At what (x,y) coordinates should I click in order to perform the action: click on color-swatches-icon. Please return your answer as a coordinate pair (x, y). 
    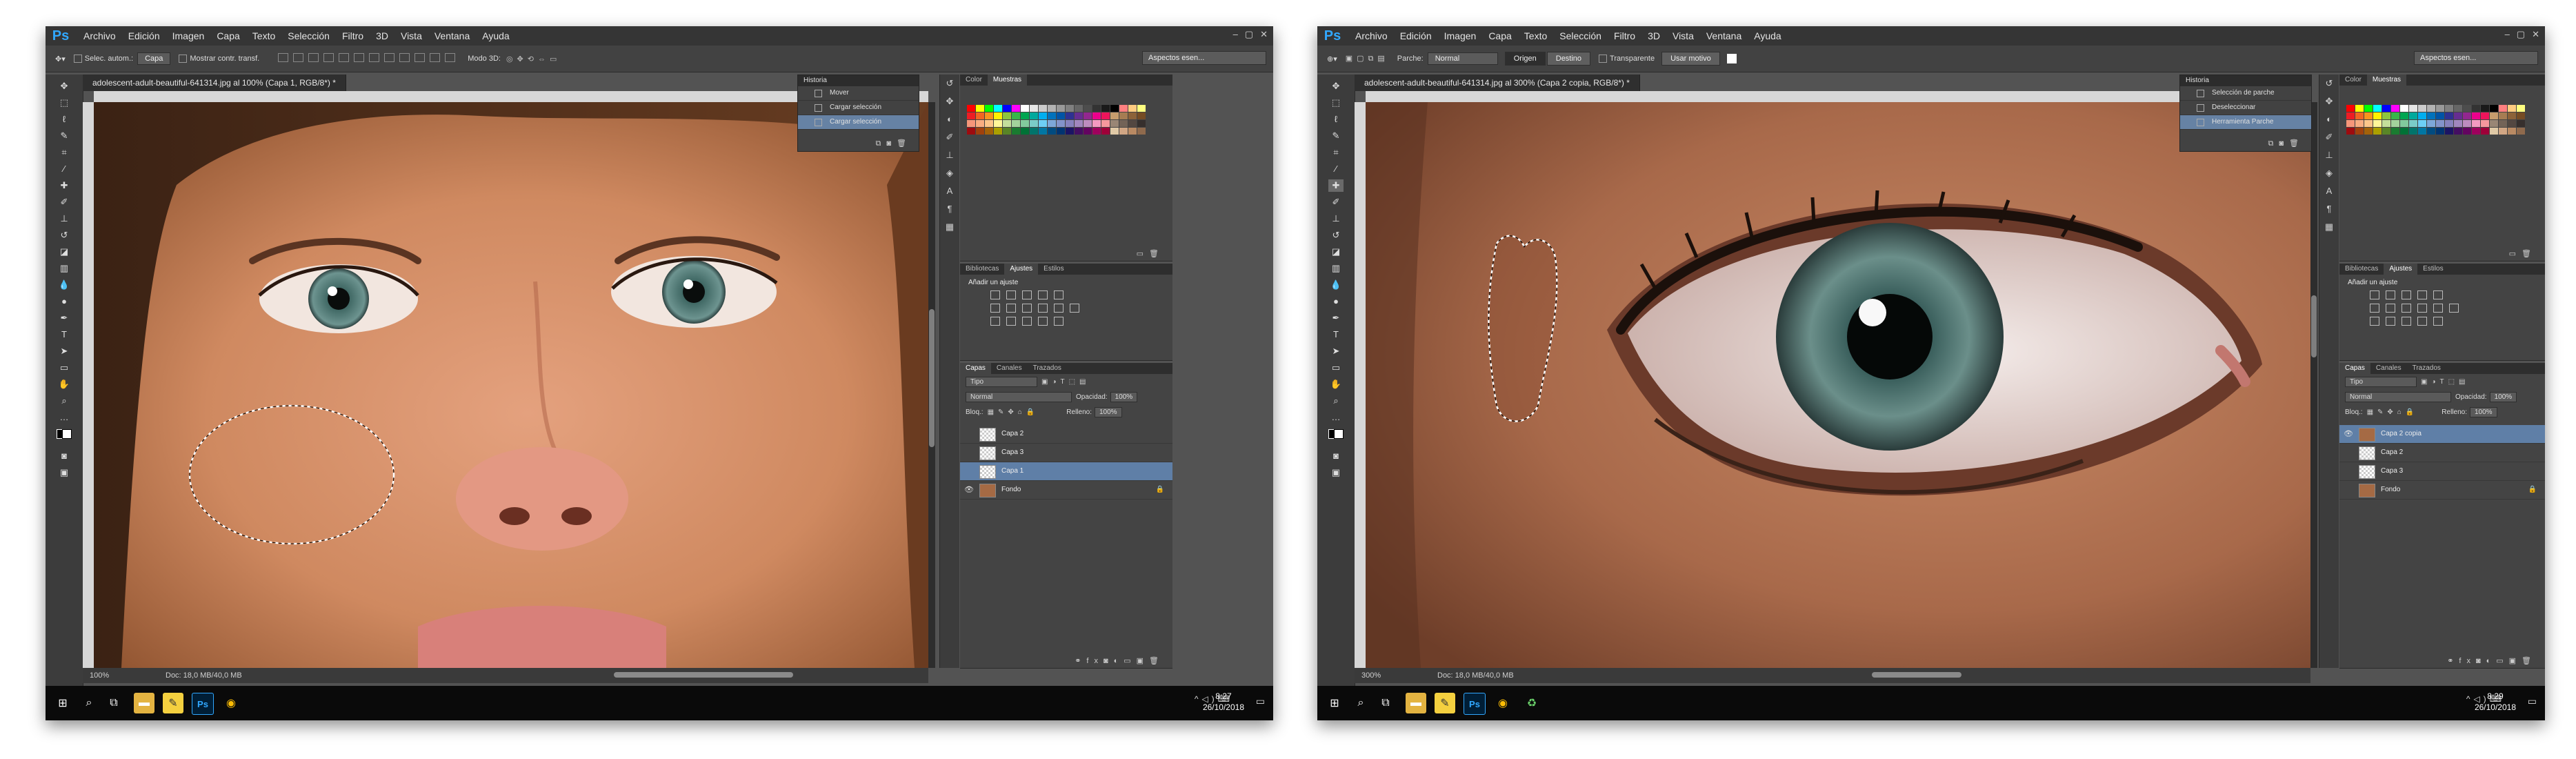
    Looking at the image, I should click on (64, 435).